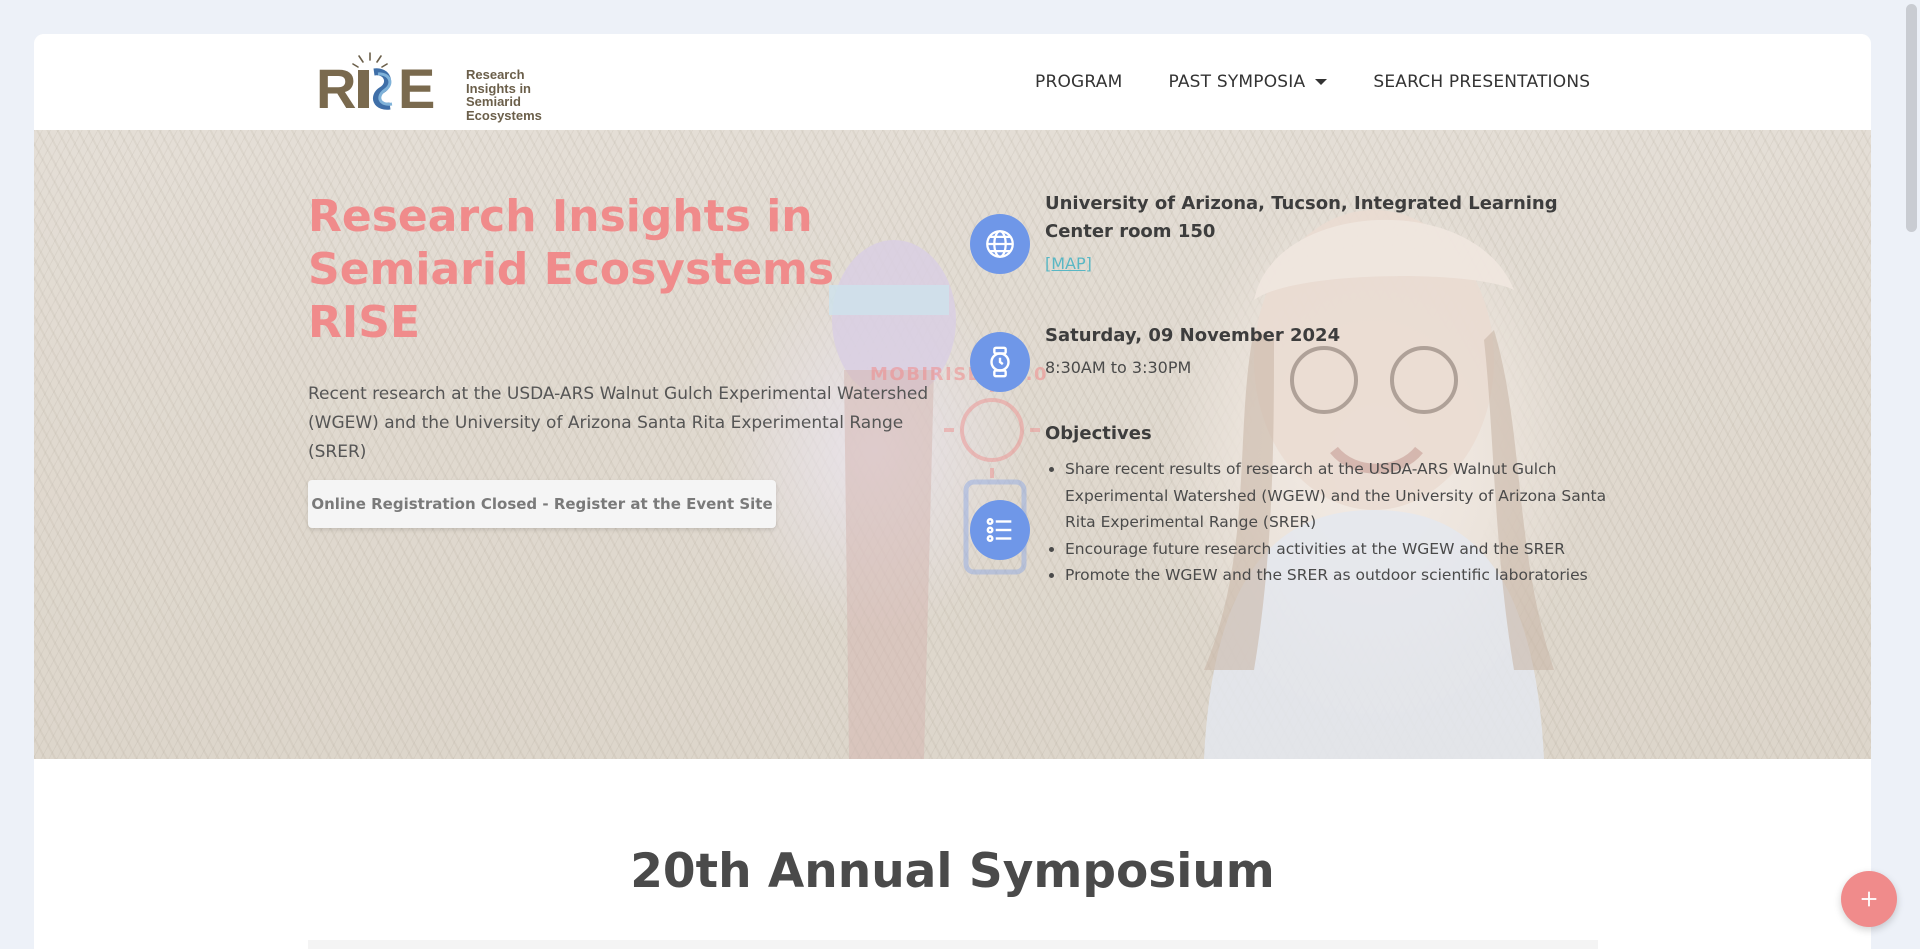 Image resolution: width=1920 pixels, height=949 pixels. Describe the element at coordinates (1000, 530) in the screenshot. I see `list-icon` at that location.